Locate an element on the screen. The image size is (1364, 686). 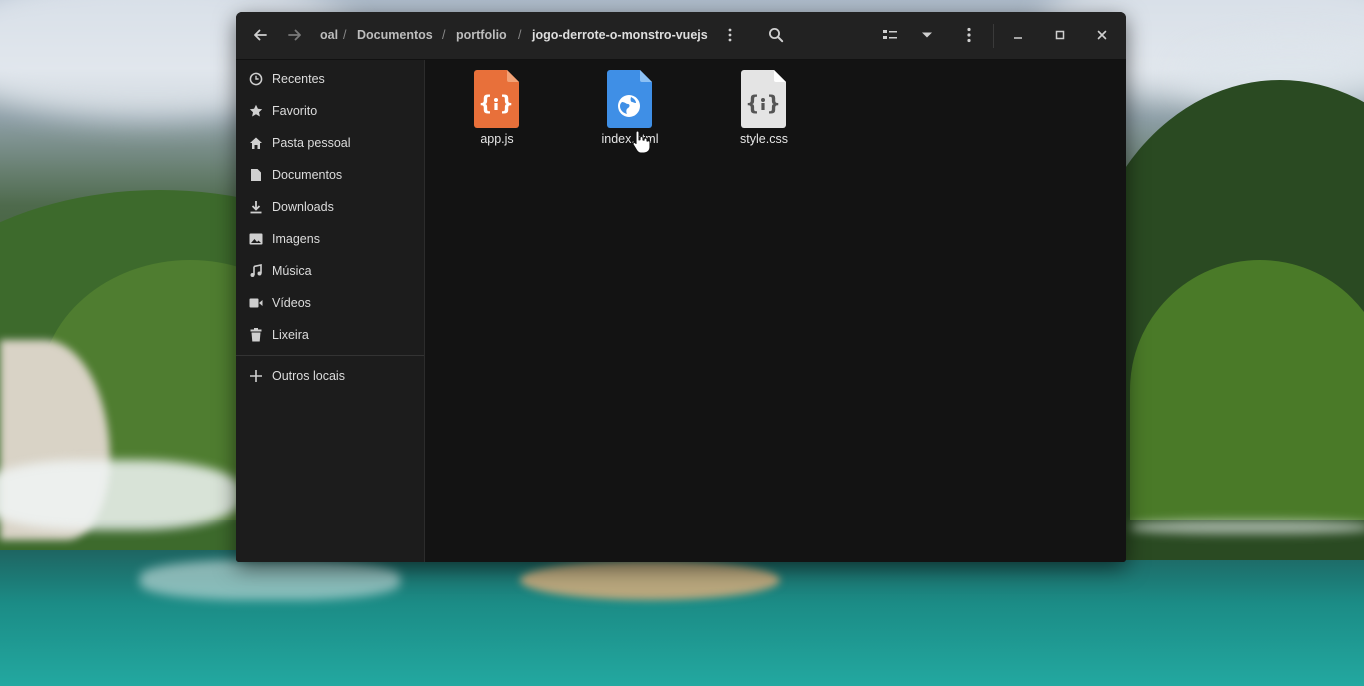
javascript-file-icon: { } is located at coordinates (496, 99).